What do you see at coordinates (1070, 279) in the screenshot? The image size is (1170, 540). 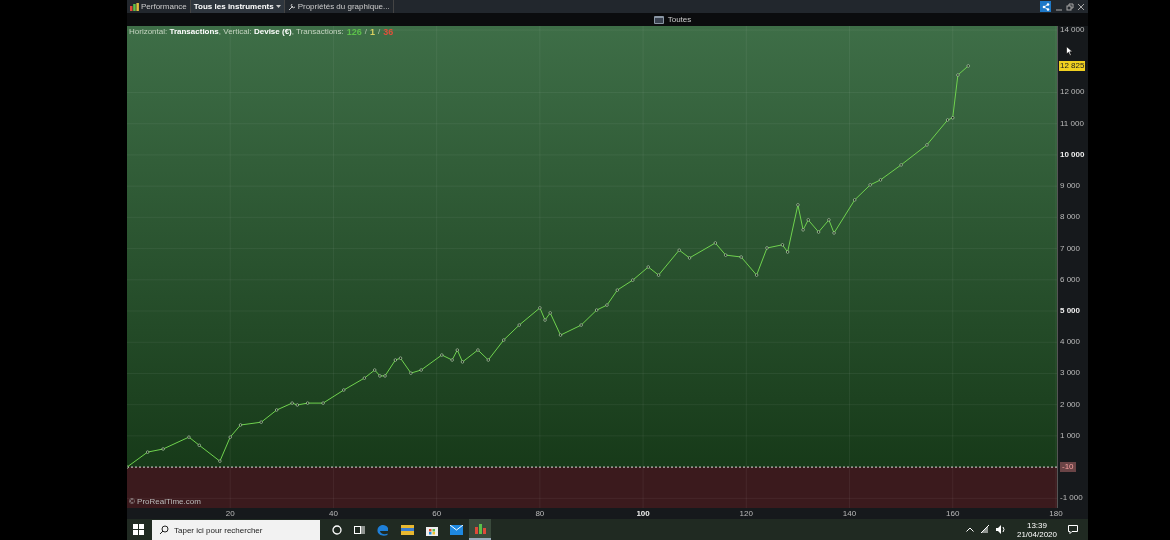 I see `axis-label: 6 000` at bounding box center [1070, 279].